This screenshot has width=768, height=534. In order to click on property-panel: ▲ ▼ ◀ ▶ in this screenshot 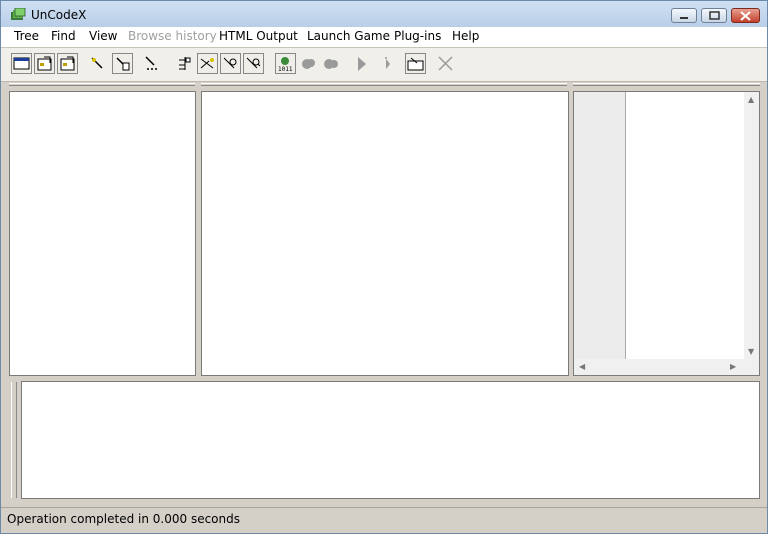, I will do `click(666, 233)`.